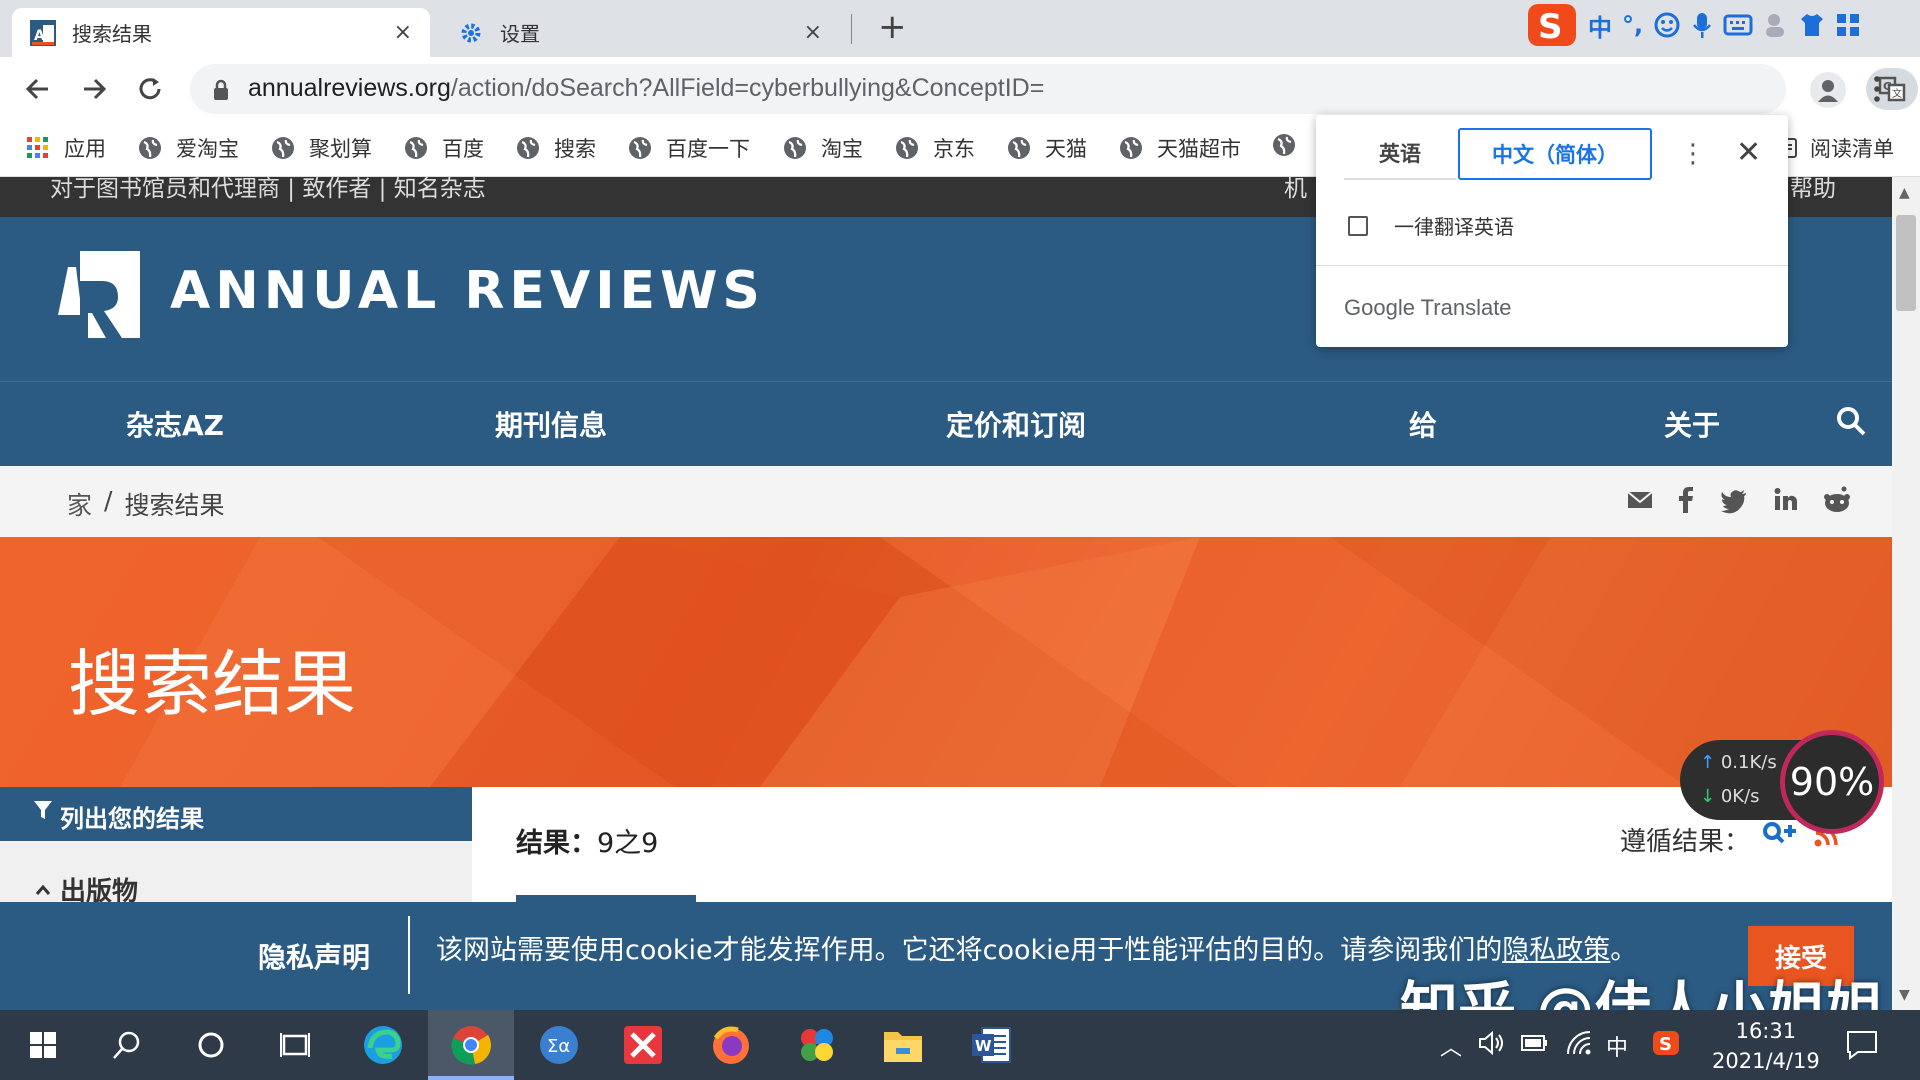 The image size is (1920, 1080). I want to click on network-speed-widget: ↑ 0.1K/s ↓ 0K/s 90%, so click(1782, 782).